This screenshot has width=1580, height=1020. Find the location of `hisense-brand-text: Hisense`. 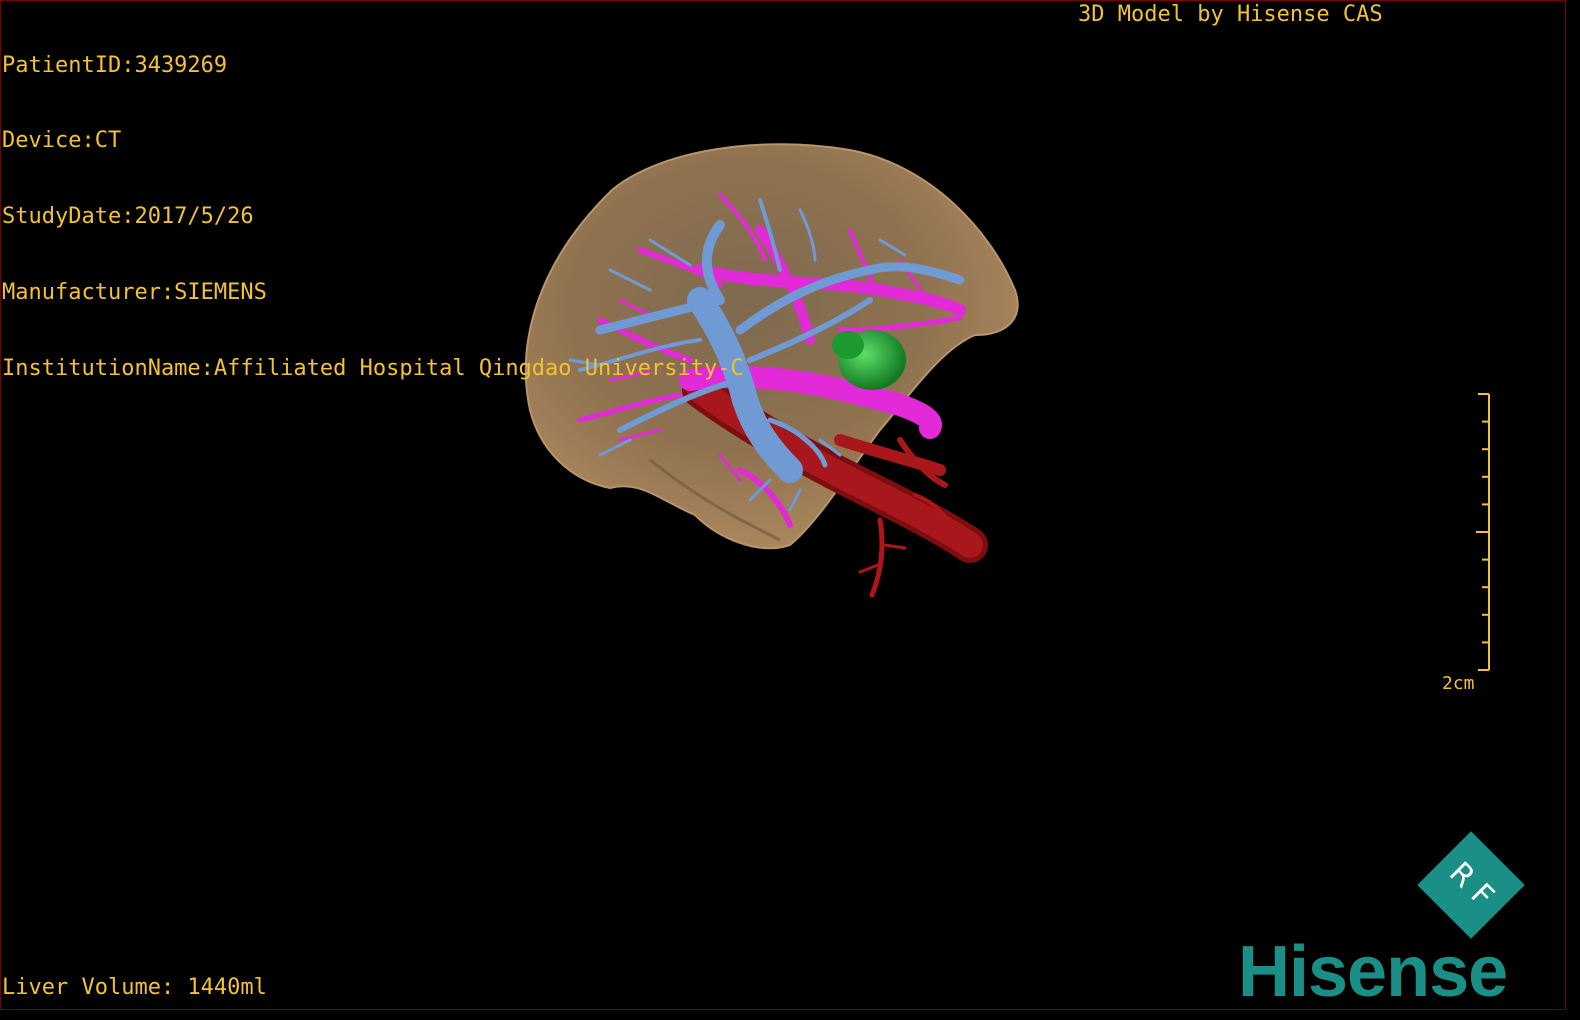

hisense-brand-text: Hisense is located at coordinates (1372, 971).